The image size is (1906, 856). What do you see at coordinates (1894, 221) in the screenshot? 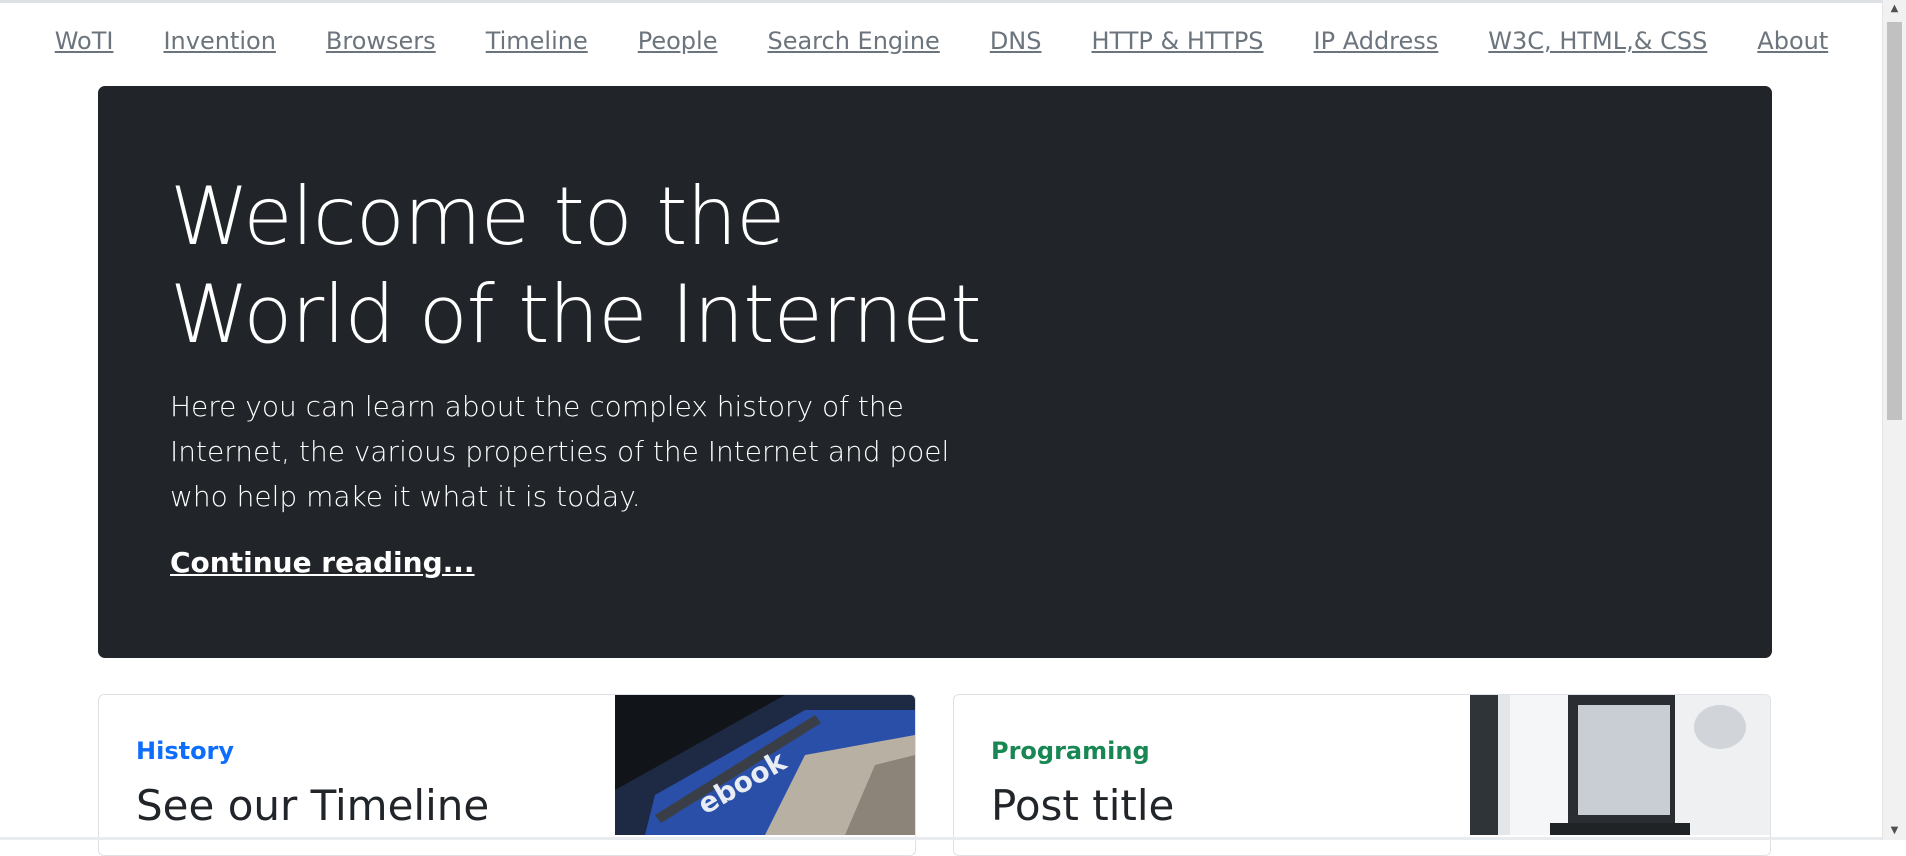
I see `scrollbar-thumb` at bounding box center [1894, 221].